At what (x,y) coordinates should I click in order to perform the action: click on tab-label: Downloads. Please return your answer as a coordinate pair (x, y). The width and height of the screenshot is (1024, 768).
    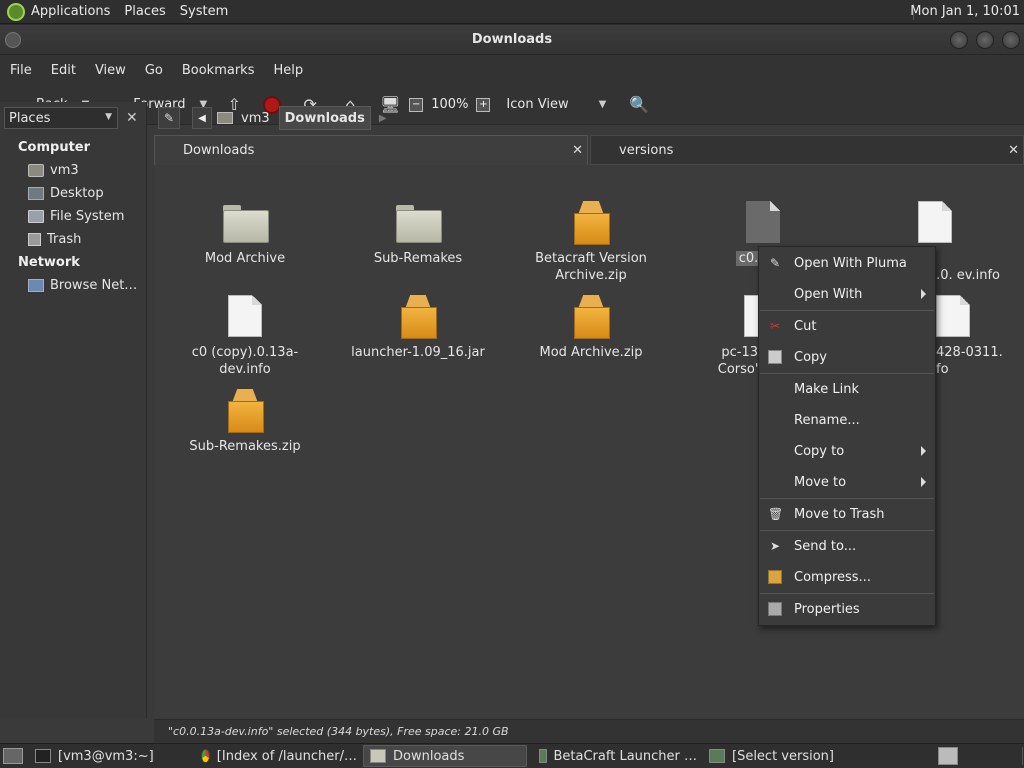
    Looking at the image, I should click on (219, 150).